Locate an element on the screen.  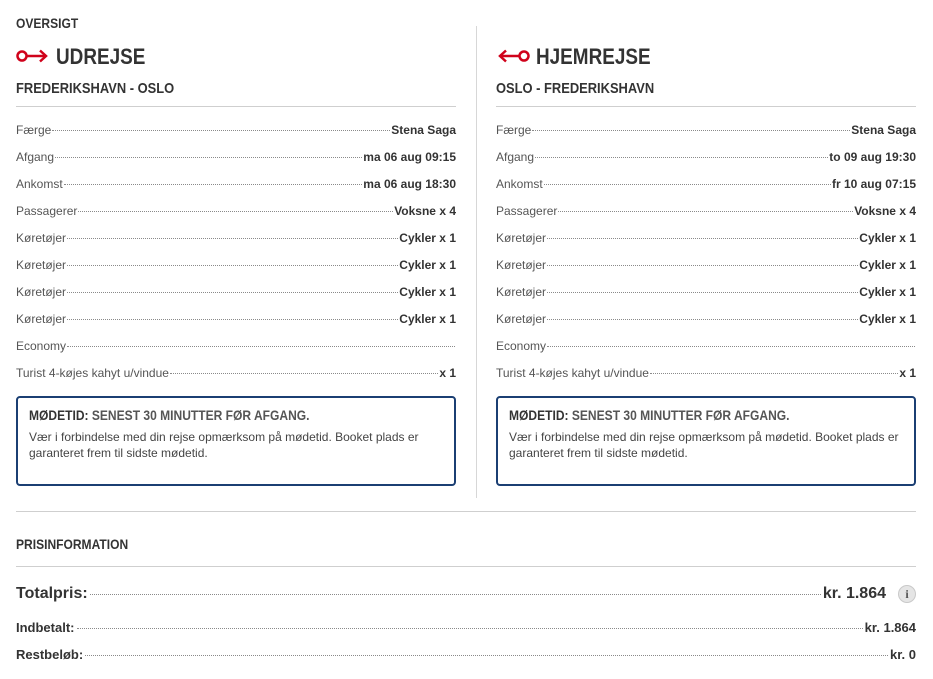
detail-row: Ankomst fr 10 aug 07:15 is located at coordinates (706, 190).